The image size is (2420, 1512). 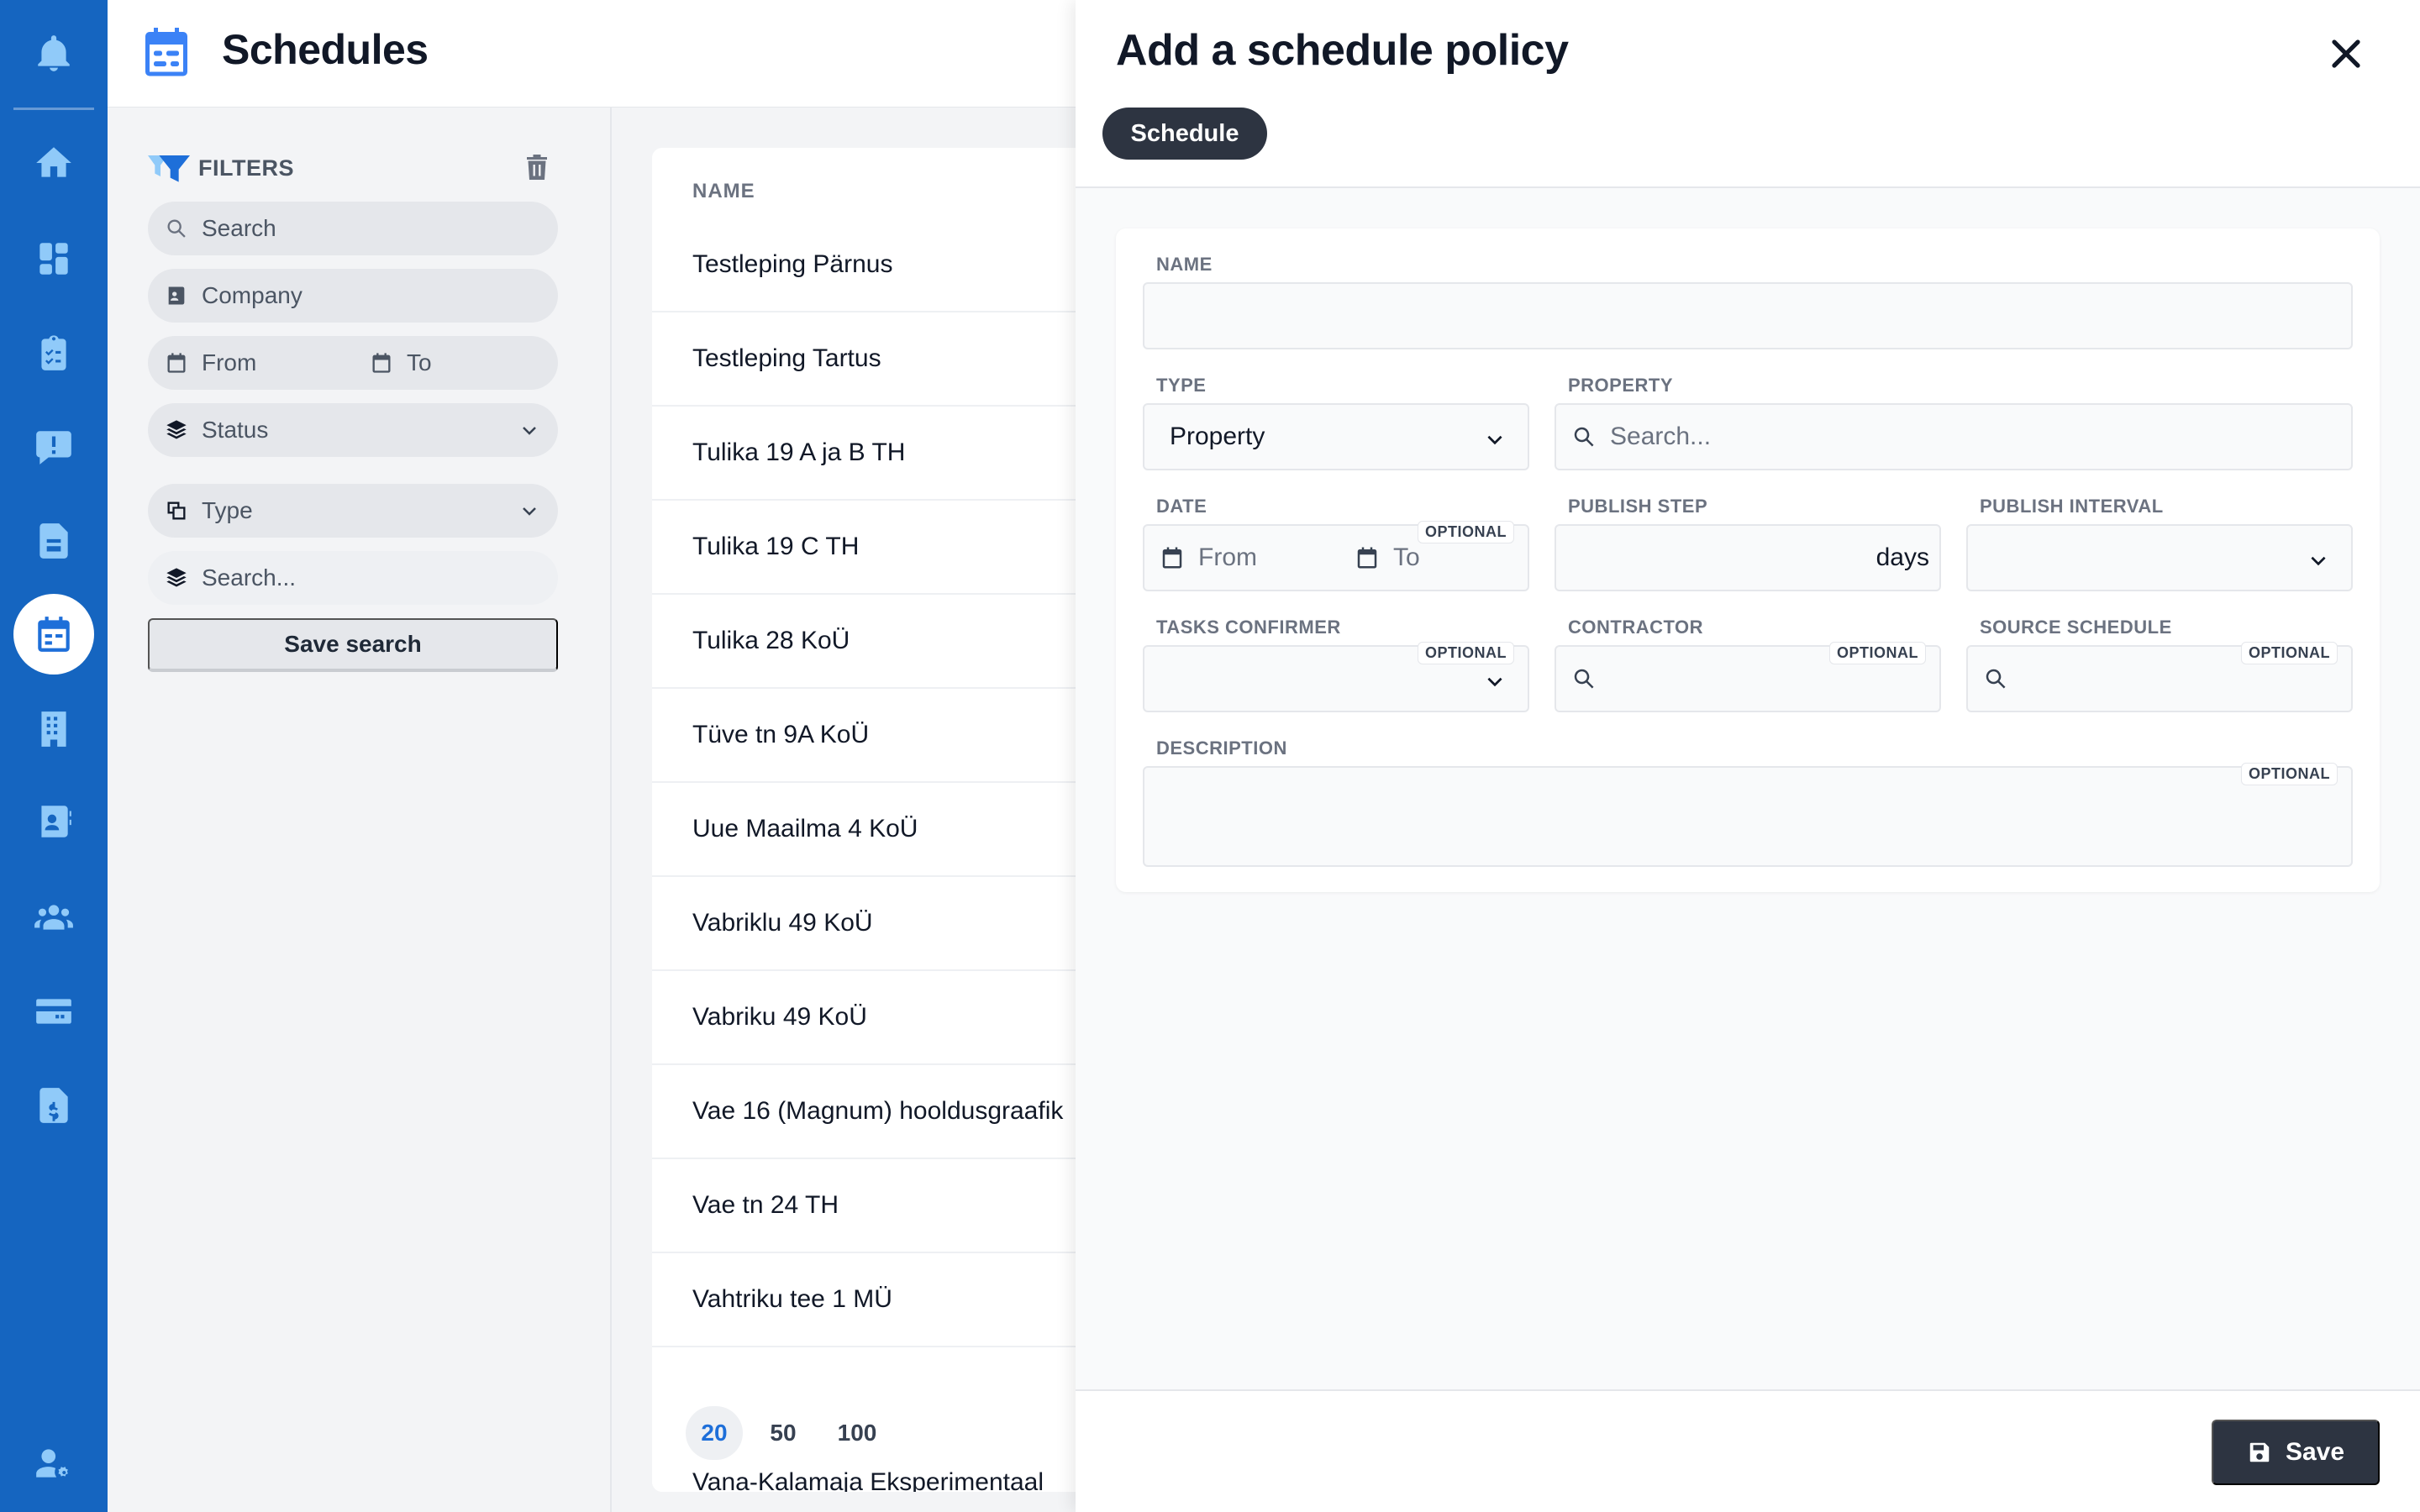 What do you see at coordinates (325, 49) in the screenshot?
I see `page-title: Schedules` at bounding box center [325, 49].